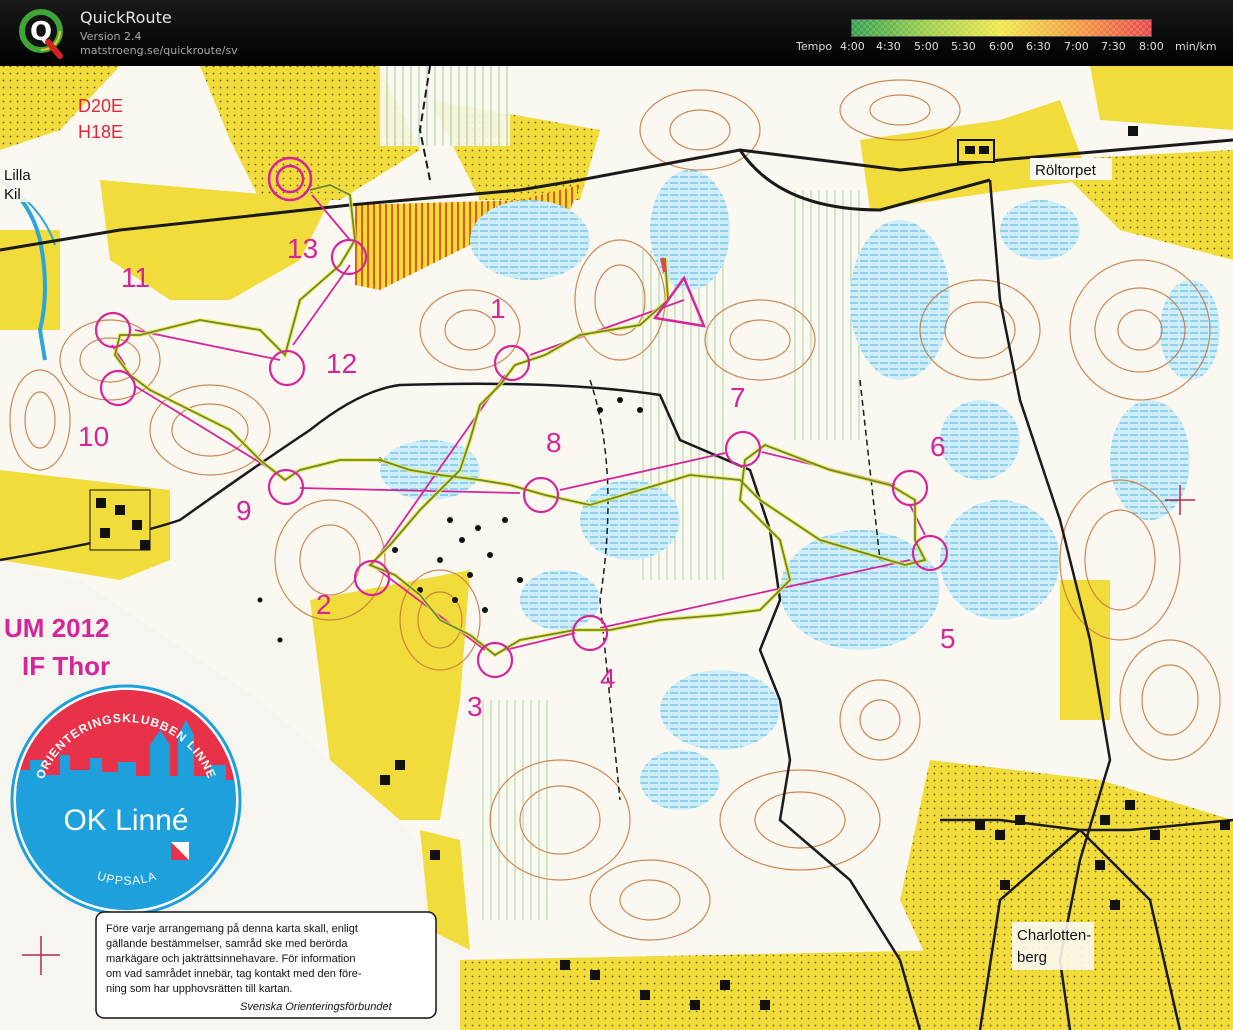  I want to click on control-number: 13, so click(302, 248).